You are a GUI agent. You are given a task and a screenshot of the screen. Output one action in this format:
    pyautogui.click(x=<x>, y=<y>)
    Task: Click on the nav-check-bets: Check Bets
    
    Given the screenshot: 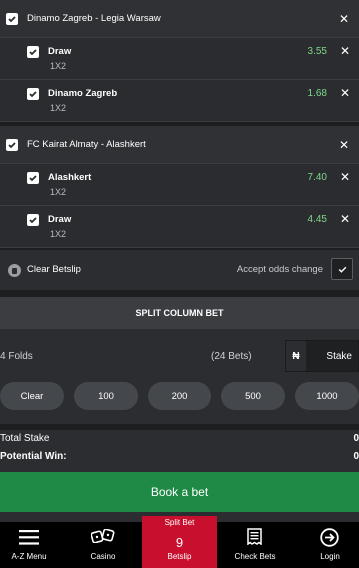 What is the action you would take?
    pyautogui.click(x=255, y=545)
    